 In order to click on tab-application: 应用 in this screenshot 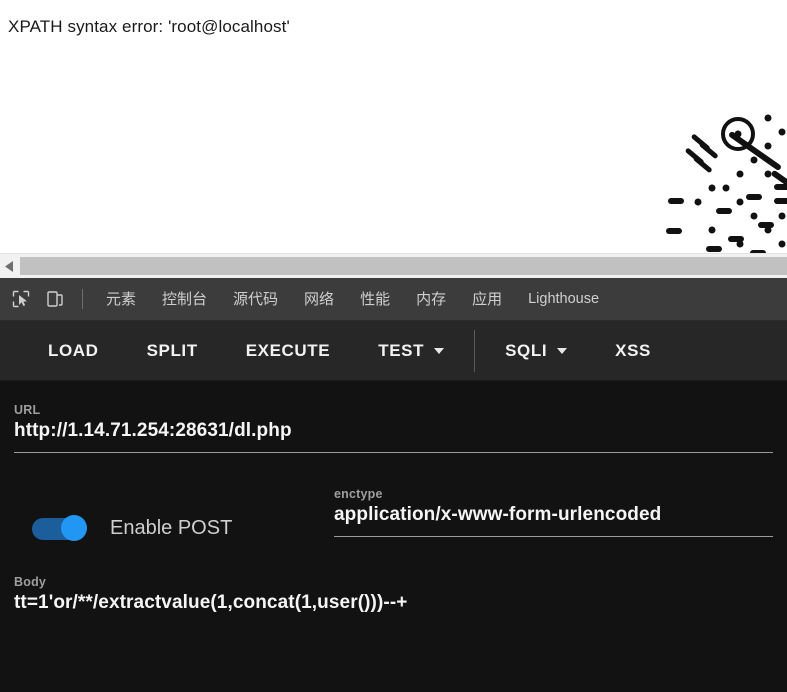, I will do `click(487, 299)`.